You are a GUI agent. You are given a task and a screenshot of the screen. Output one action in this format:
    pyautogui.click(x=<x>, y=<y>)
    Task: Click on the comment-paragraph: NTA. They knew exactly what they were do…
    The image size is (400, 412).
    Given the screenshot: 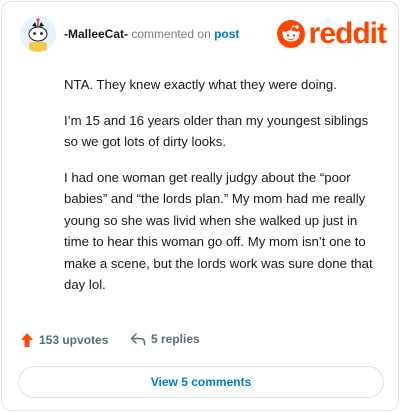 What is the action you would take?
    pyautogui.click(x=200, y=84)
    